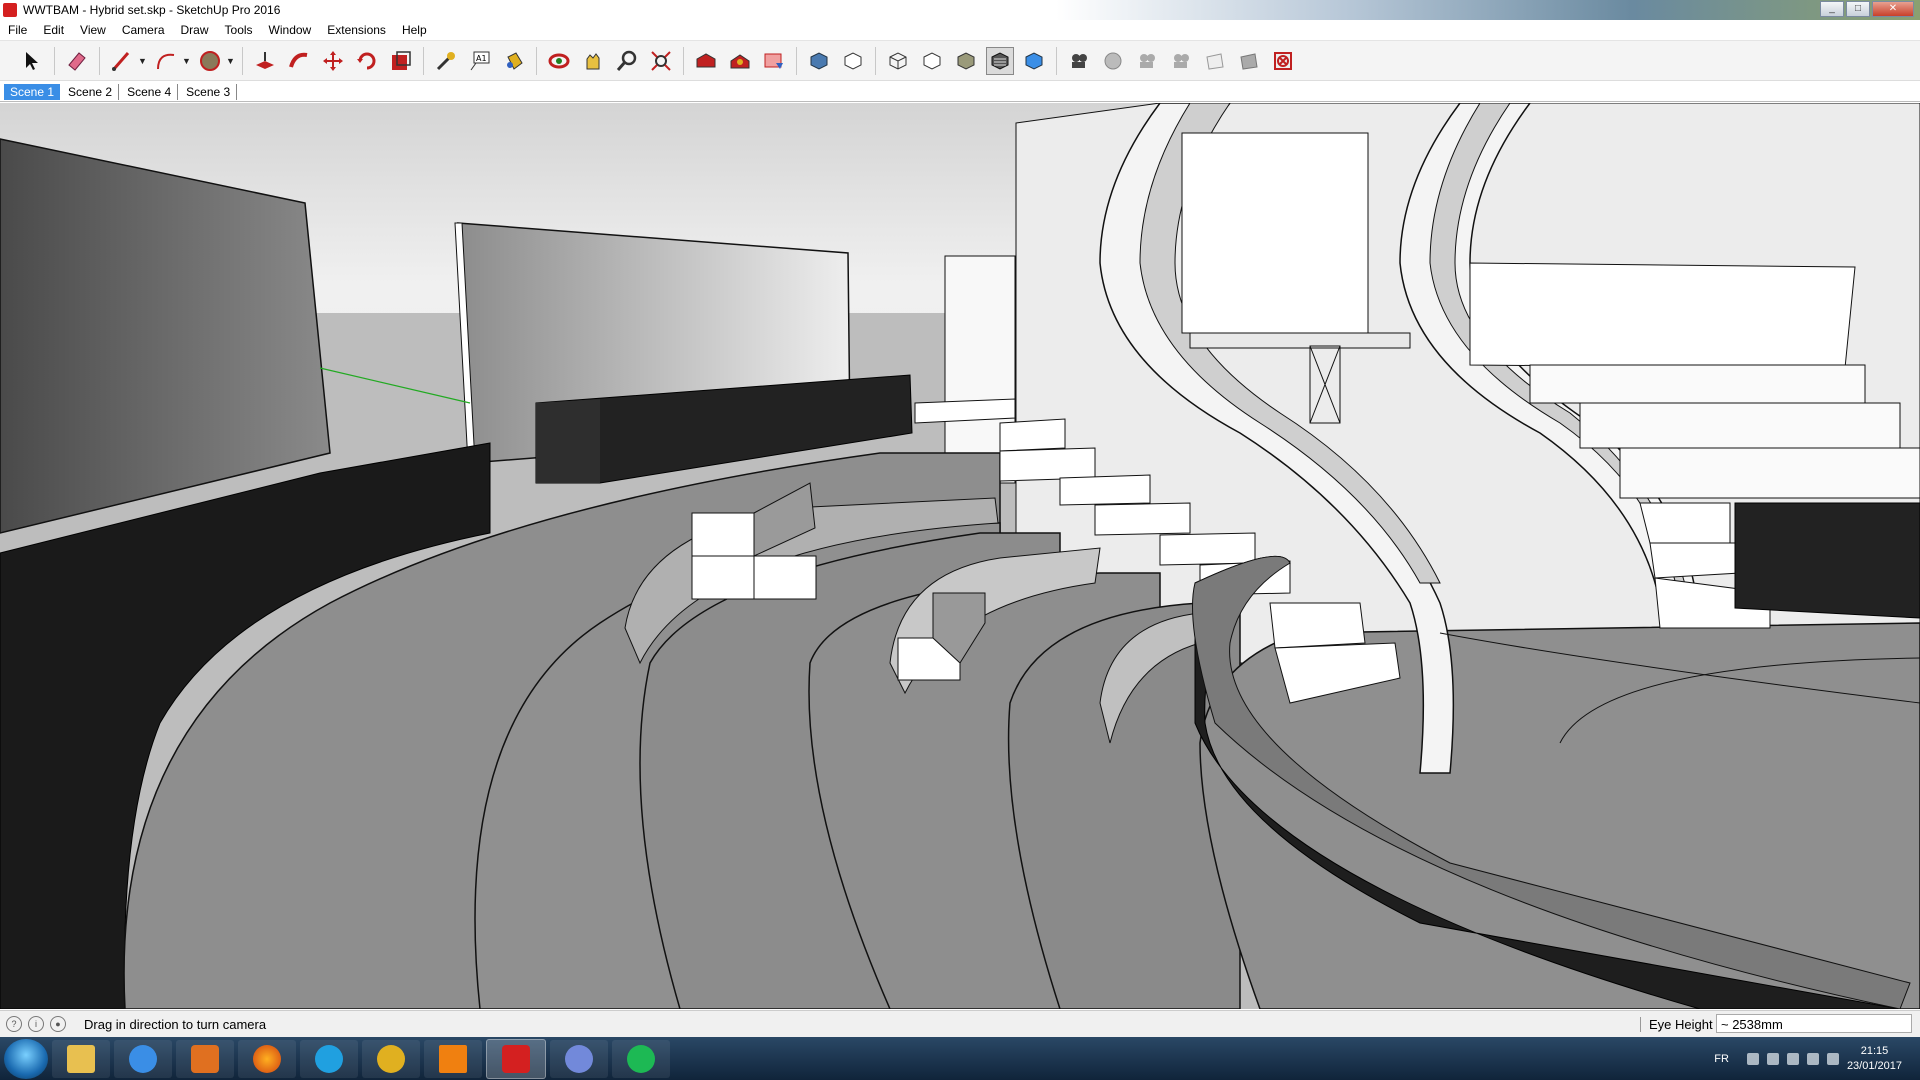 Image resolution: width=1920 pixels, height=1080 pixels. Describe the element at coordinates (819, 61) in the screenshot. I see `xray-icon` at that location.